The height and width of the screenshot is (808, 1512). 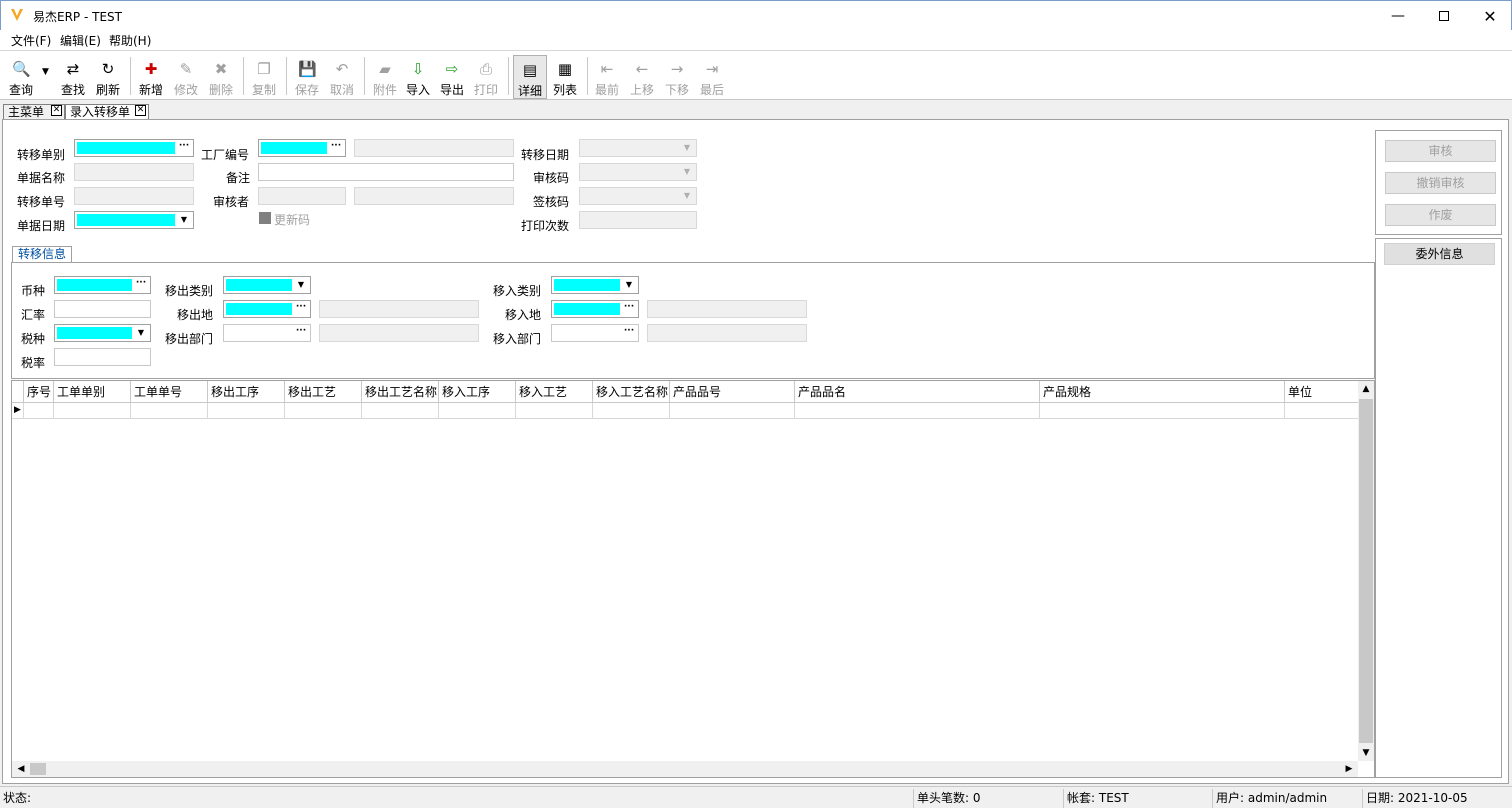 I want to click on refresh-button: ↻ 刷新, so click(x=108, y=77).